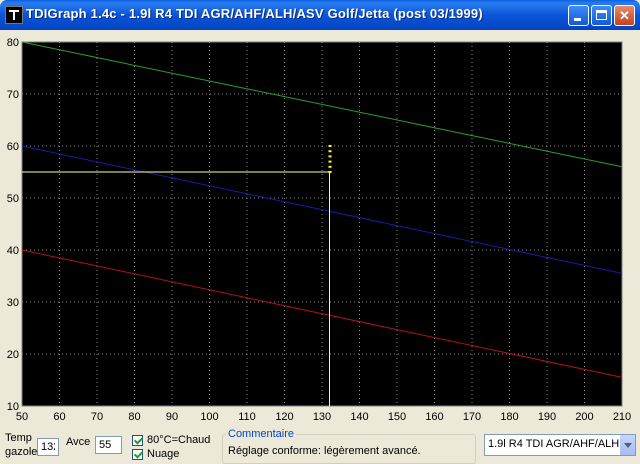 This screenshot has height=464, width=640. I want to click on x-tick-label: 160, so click(434, 417).